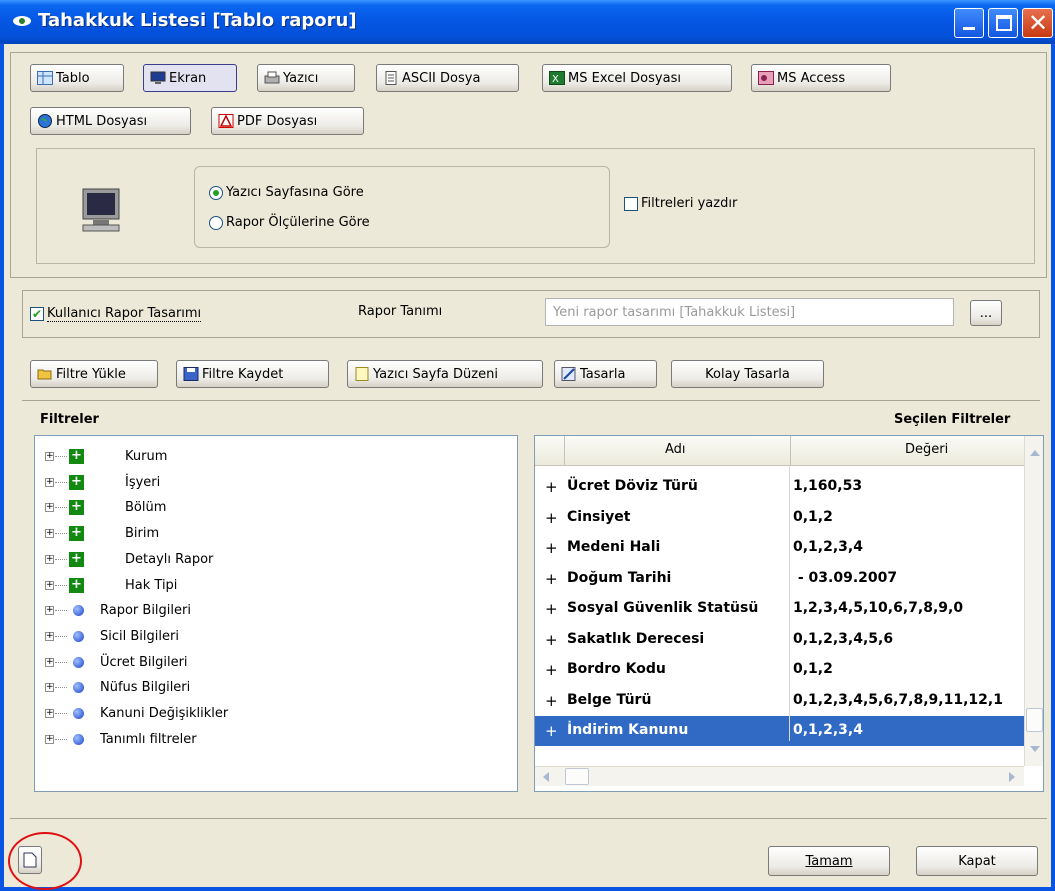 Image resolution: width=1055 pixels, height=891 pixels. What do you see at coordinates (1033, 601) in the screenshot?
I see `vertical-scrollbar` at bounding box center [1033, 601].